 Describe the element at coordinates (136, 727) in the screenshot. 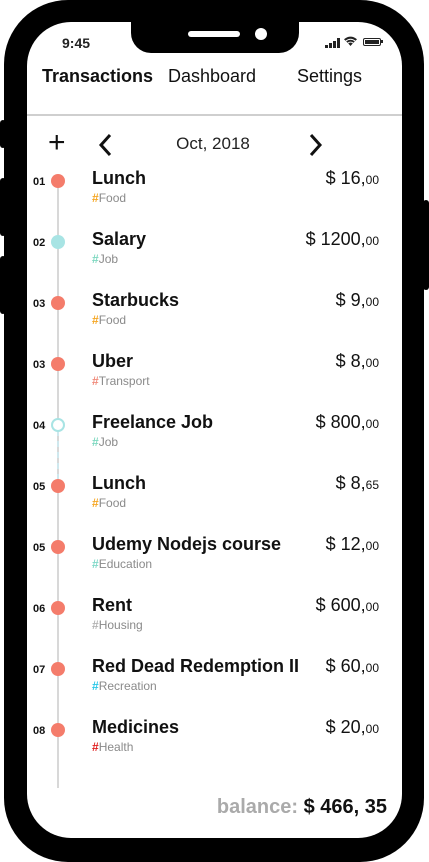

I see `transaction-title: Medicines` at that location.